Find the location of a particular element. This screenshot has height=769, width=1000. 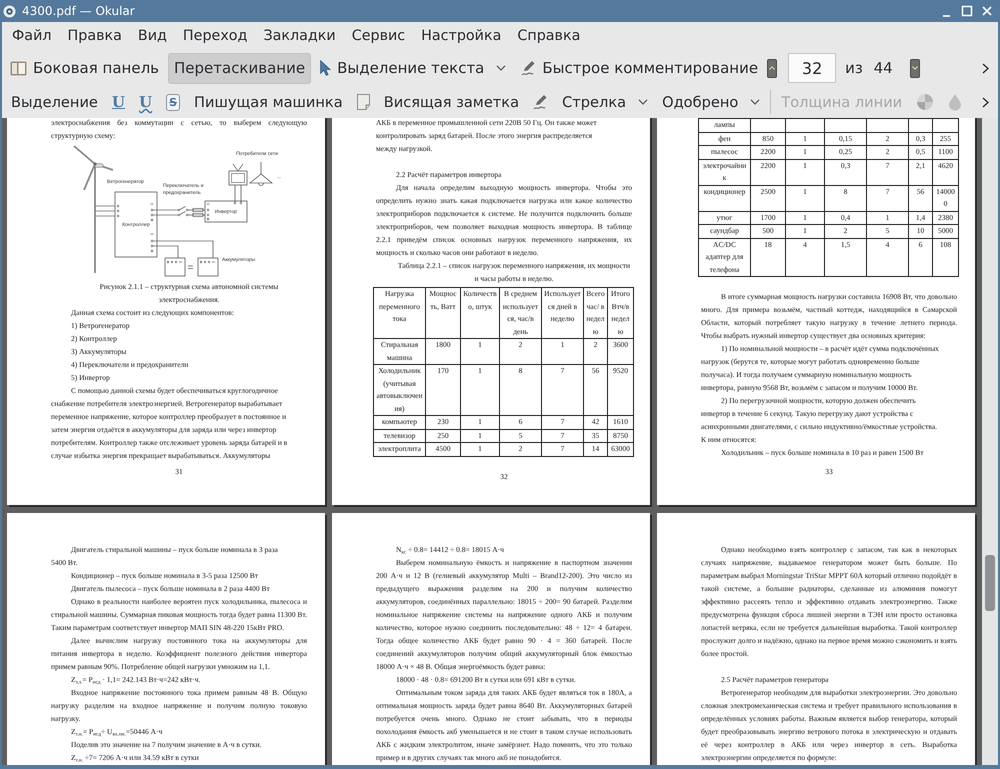

color-wheel-icon is located at coordinates (925, 102).